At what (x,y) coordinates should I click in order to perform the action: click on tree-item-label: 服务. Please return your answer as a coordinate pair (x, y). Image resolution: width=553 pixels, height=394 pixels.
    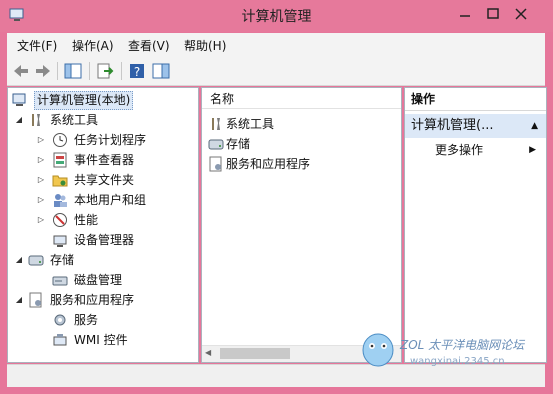
    Looking at the image, I should click on (86, 320).